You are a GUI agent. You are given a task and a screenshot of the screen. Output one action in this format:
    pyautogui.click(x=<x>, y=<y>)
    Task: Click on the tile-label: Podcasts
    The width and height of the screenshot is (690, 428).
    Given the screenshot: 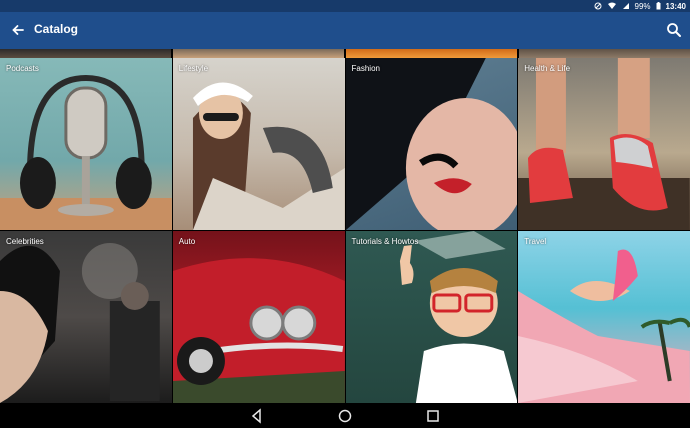 What is the action you would take?
    pyautogui.click(x=22, y=68)
    